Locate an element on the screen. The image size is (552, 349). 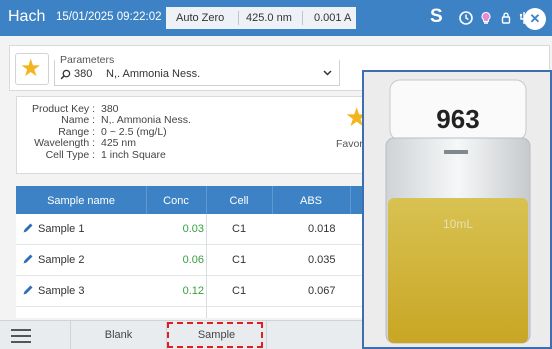
column-divider is located at coordinates (350, 200).